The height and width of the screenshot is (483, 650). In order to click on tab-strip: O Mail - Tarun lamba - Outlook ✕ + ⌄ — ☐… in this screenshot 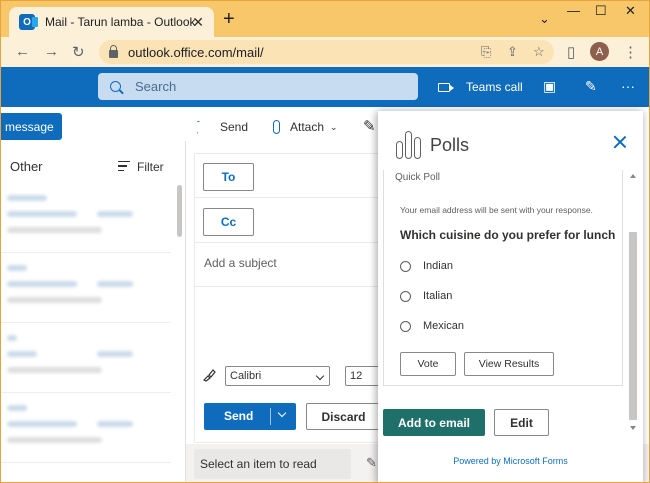, I will do `click(325, 19)`.